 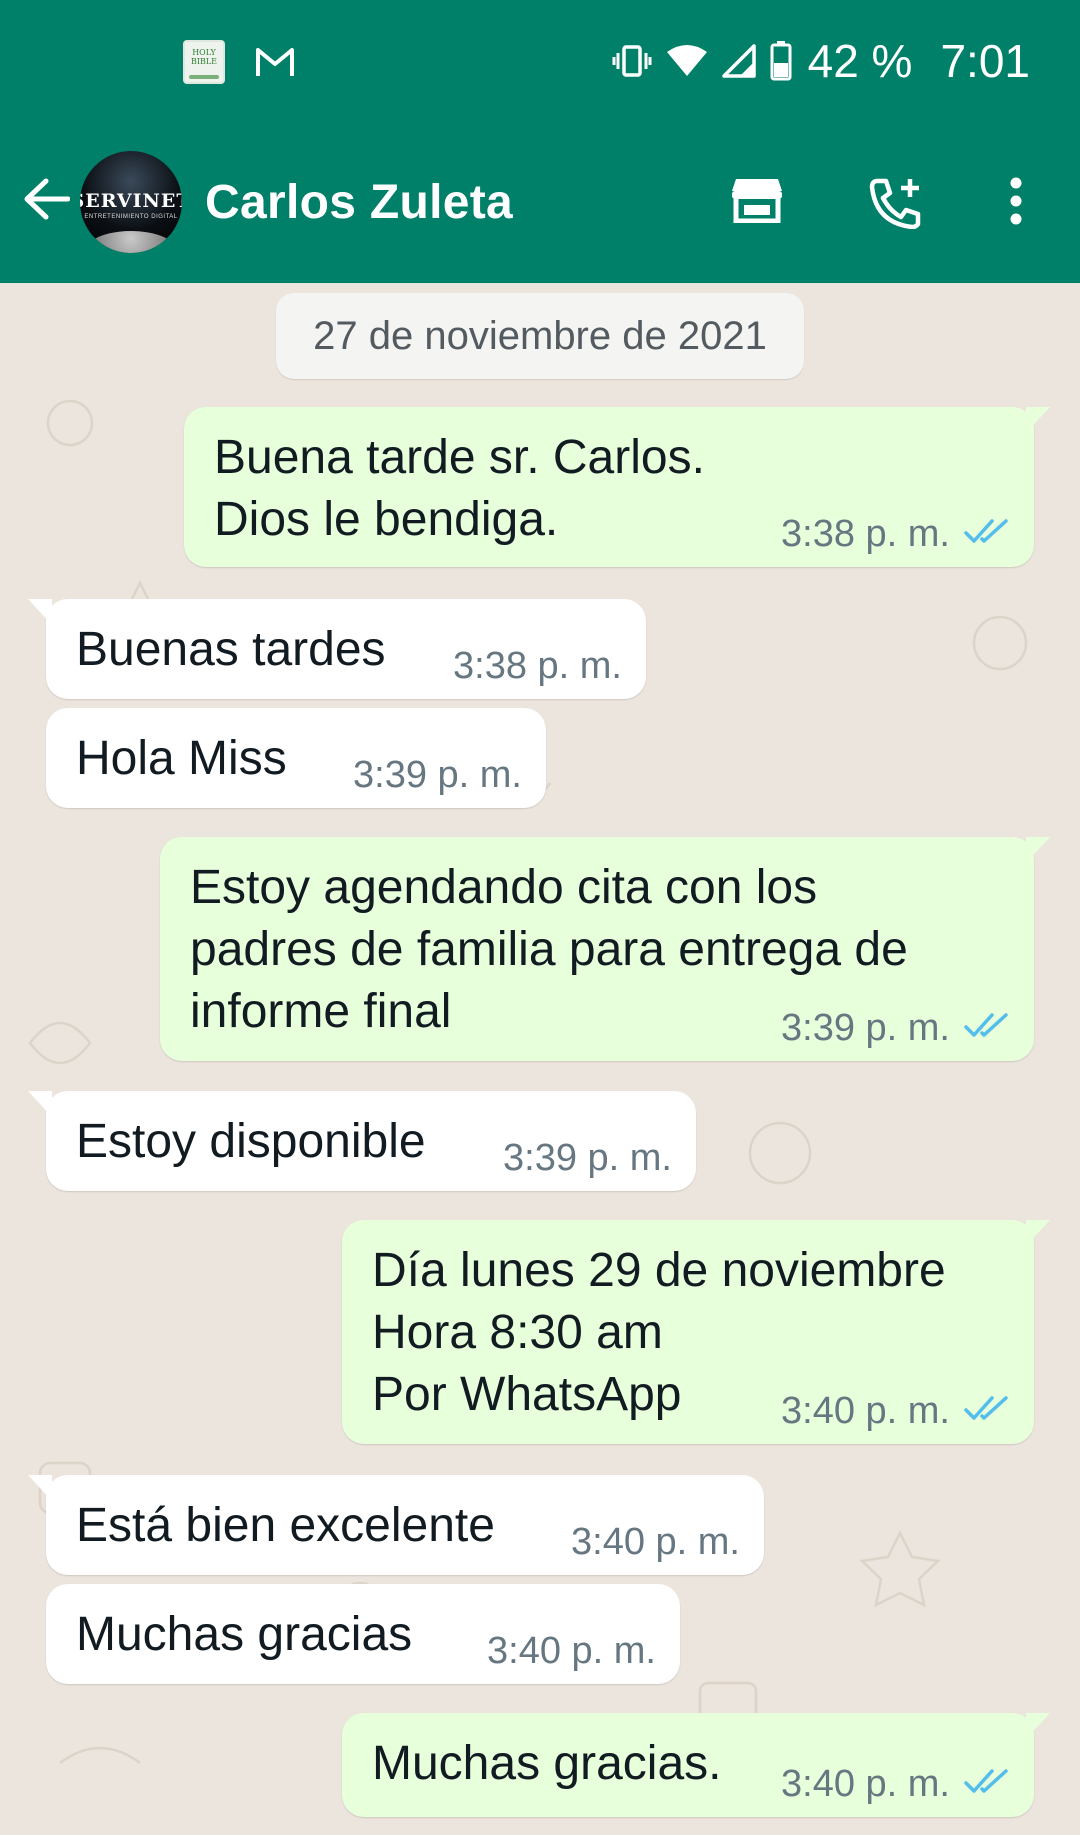 I want to click on gmail-icon, so click(x=275, y=62).